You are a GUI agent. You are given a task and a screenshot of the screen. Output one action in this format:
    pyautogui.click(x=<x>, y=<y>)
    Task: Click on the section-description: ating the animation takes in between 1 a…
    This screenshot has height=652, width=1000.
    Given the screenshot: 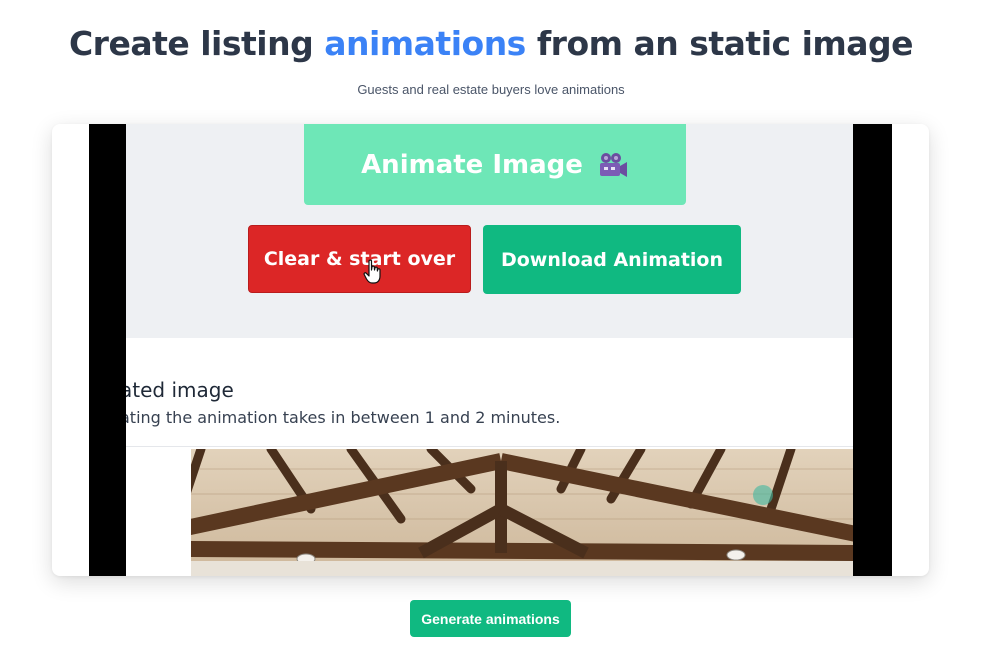 What is the action you would take?
    pyautogui.click(x=343, y=417)
    